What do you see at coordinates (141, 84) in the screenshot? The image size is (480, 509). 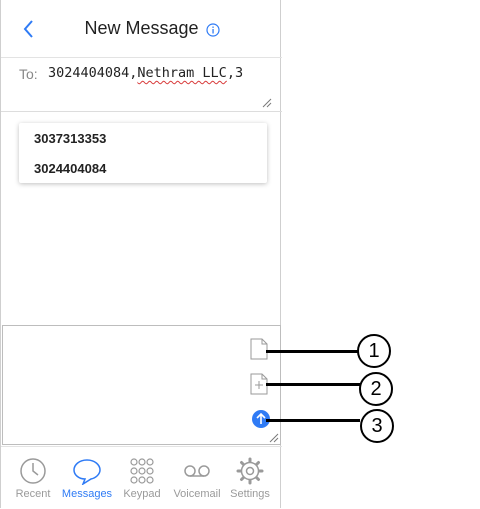 I see `recipient-field: To: 3024404084,Nethram LLC,3` at bounding box center [141, 84].